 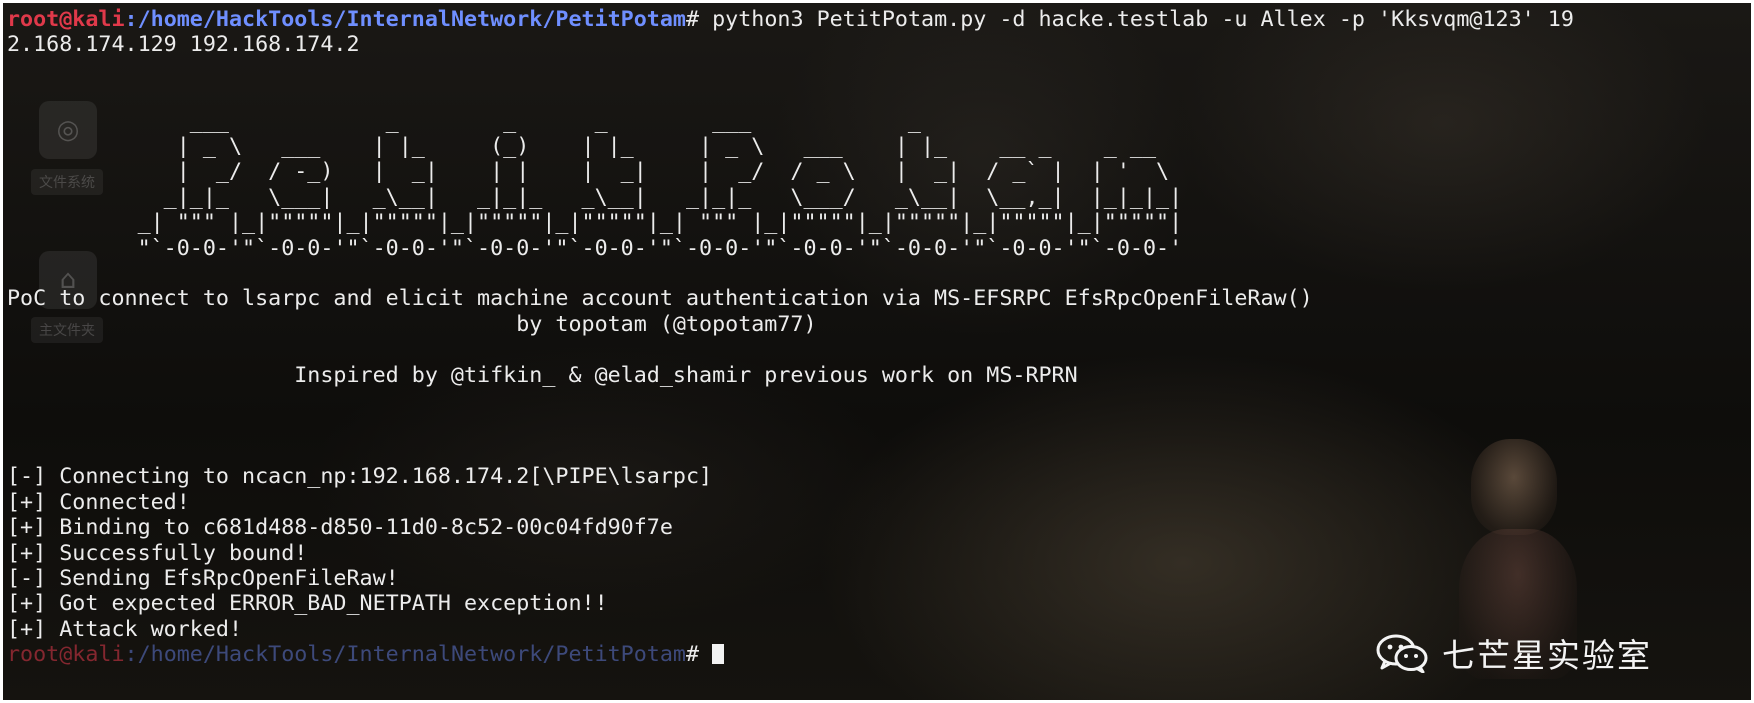 I want to click on output-line-connected: [+] Connected!, so click(x=98, y=502).